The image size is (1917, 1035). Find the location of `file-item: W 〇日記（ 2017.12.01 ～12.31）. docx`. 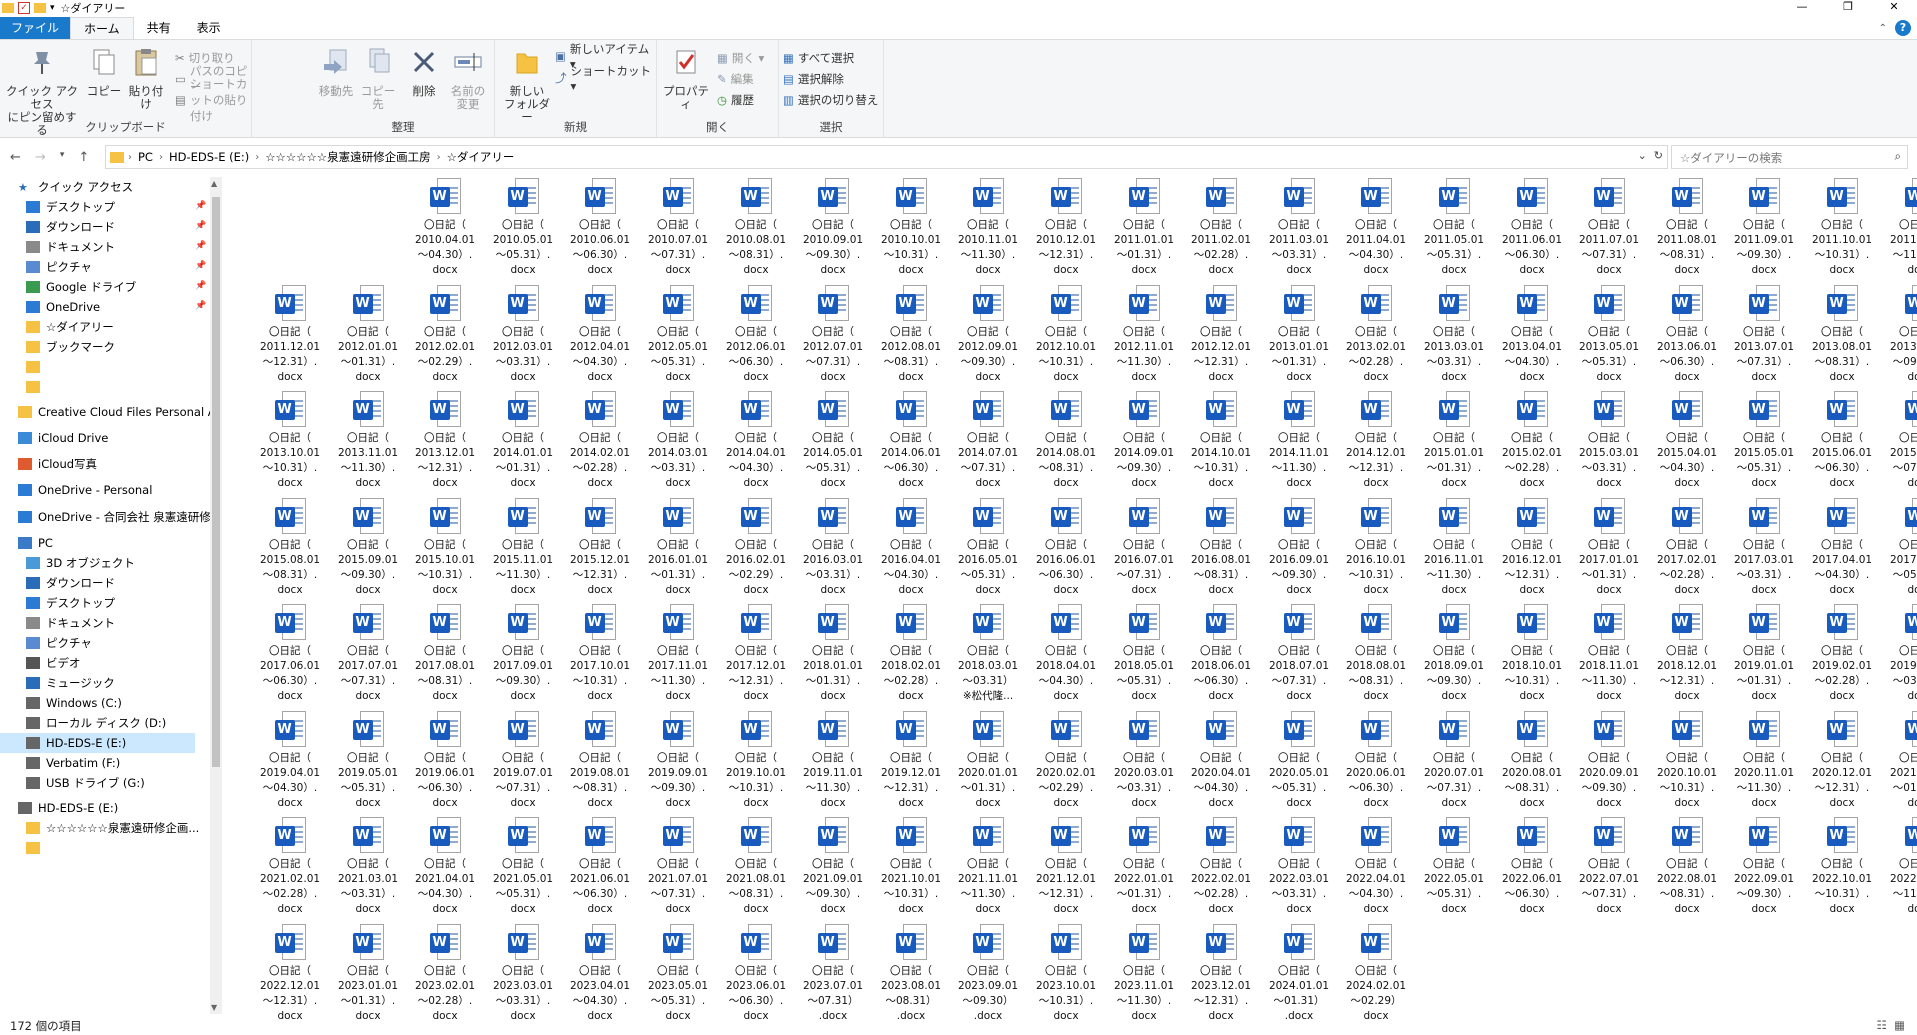

file-item: W 〇日記（ 2017.12.01 ～12.31）. docx is located at coordinates (756, 654).